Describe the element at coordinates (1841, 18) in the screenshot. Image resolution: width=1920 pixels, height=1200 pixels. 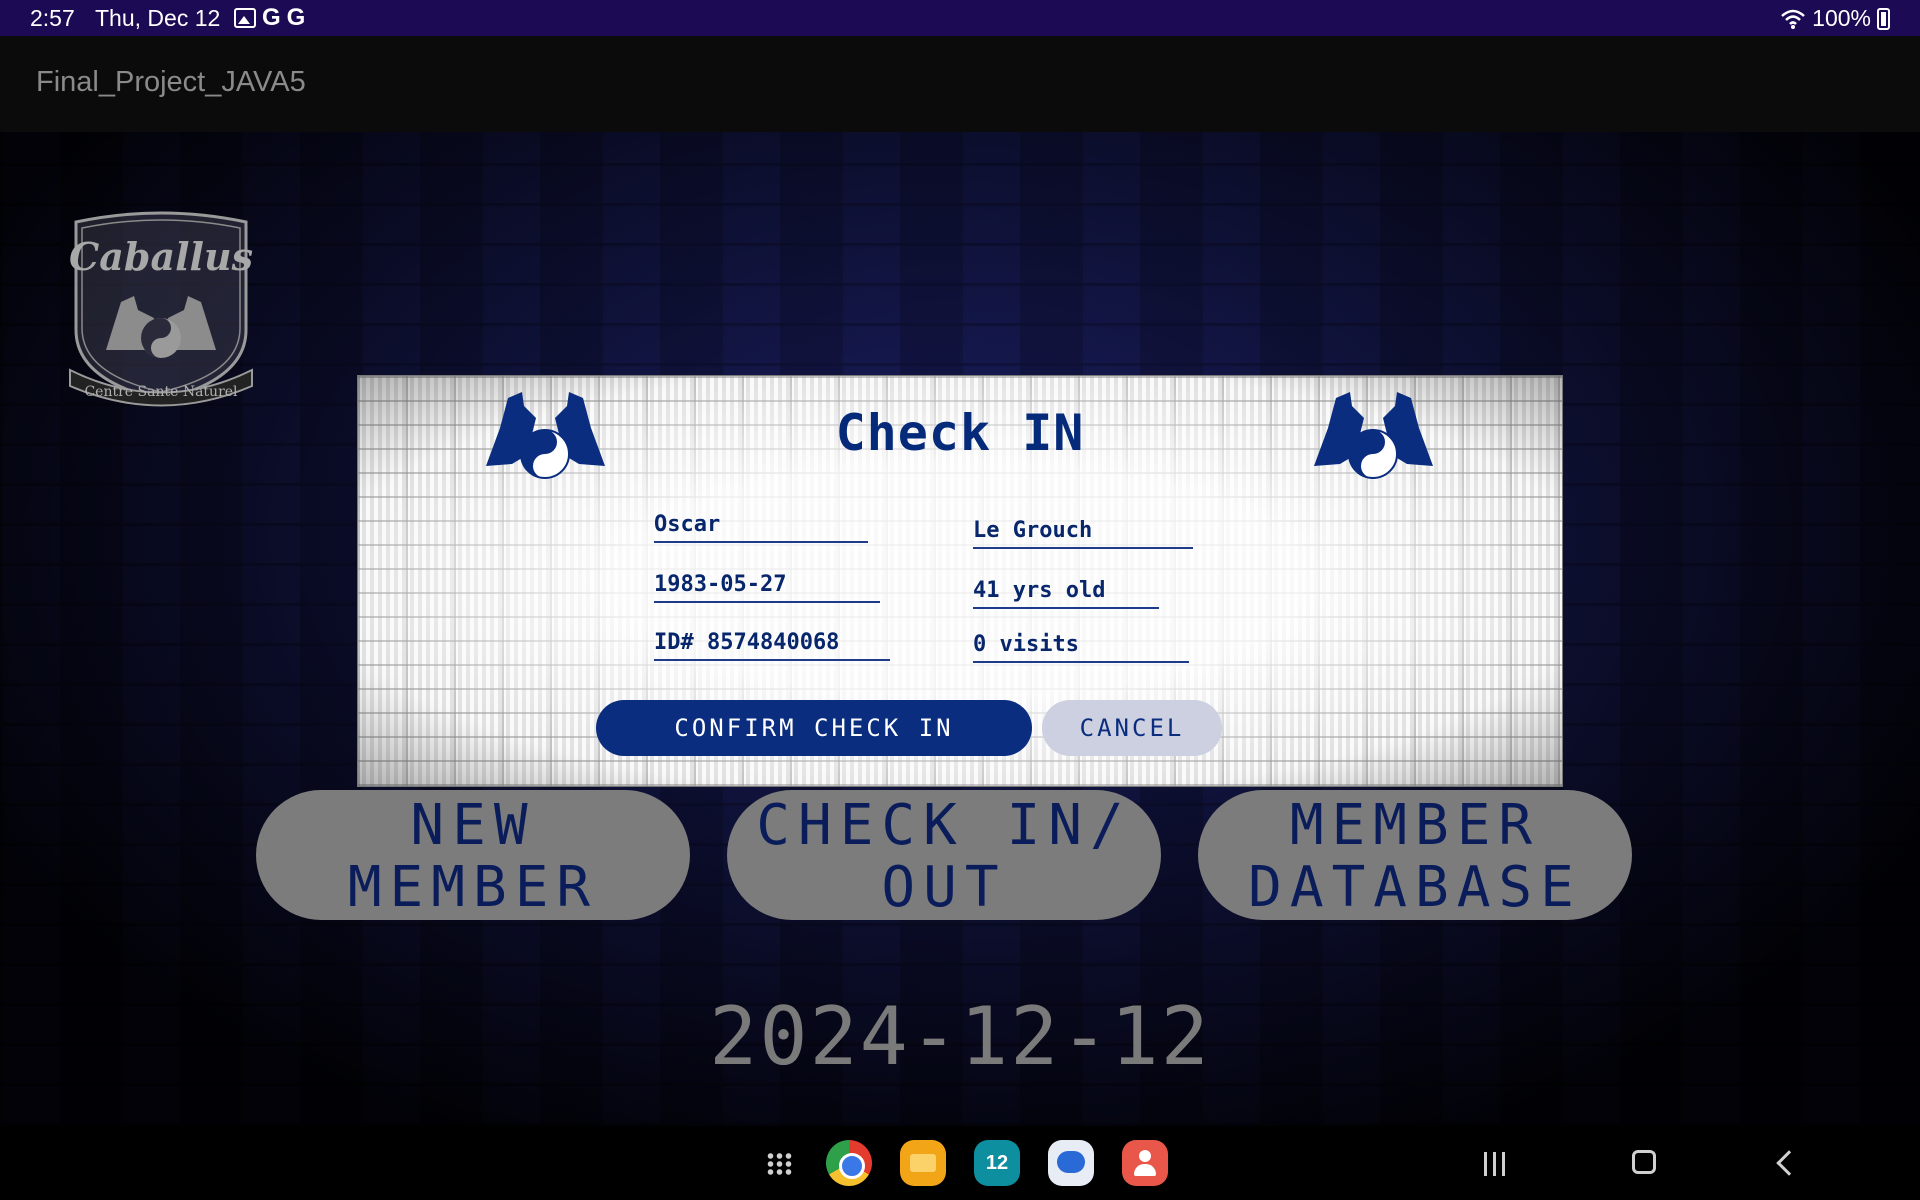
I see `battery-percent: 100%` at that location.